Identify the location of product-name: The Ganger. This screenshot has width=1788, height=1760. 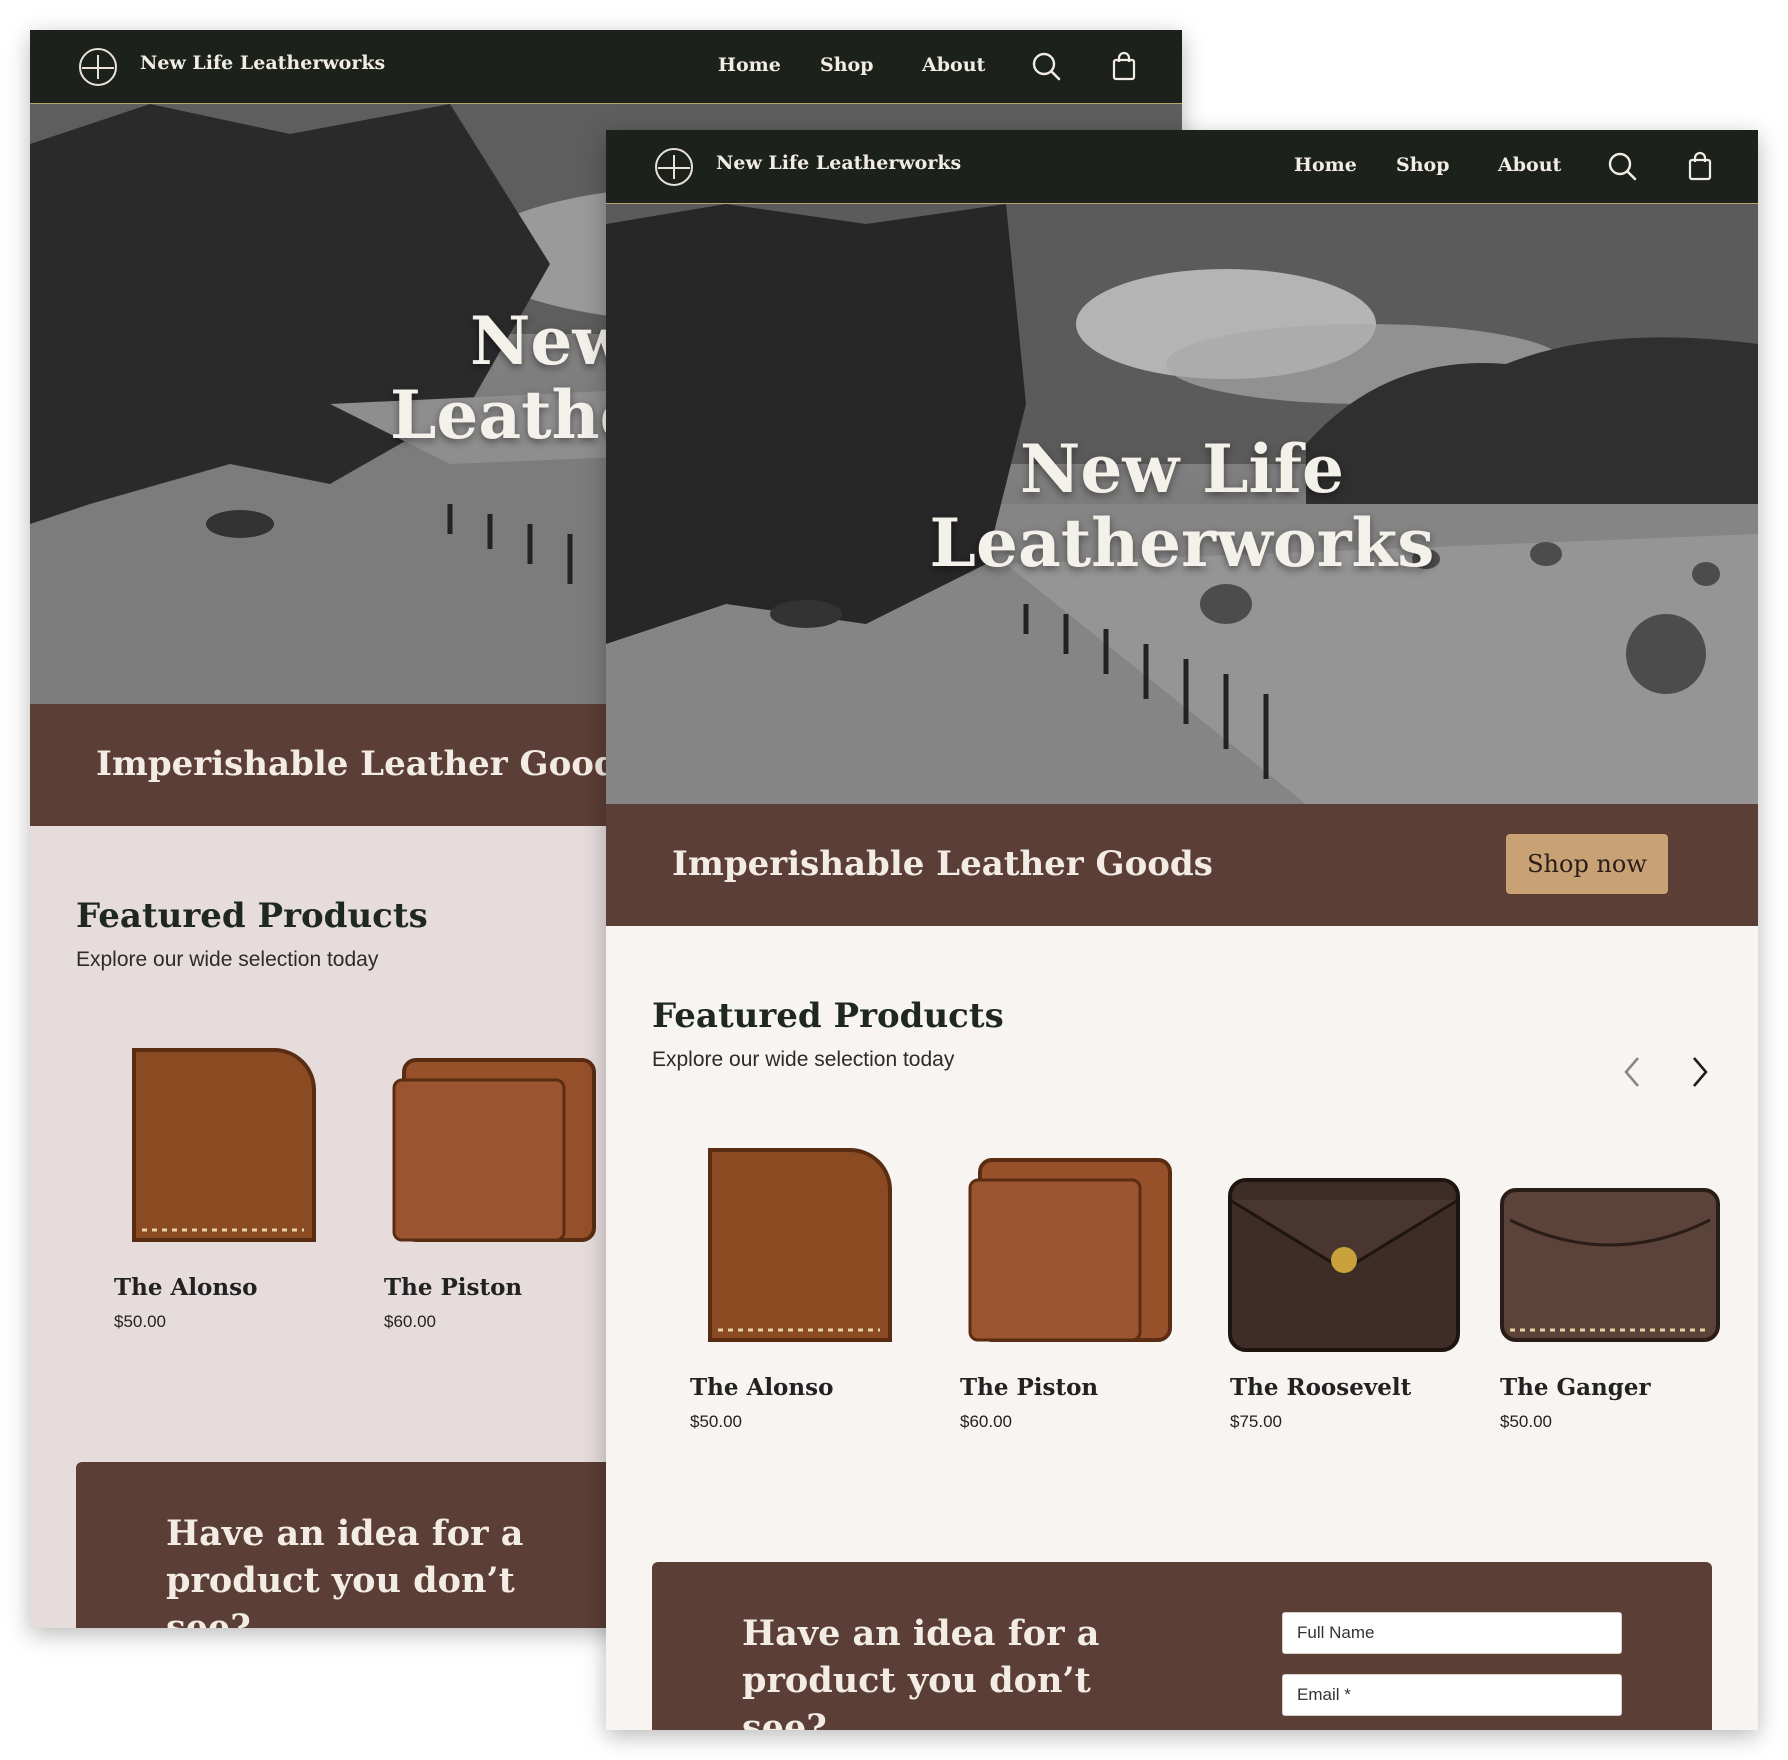
(1575, 1387).